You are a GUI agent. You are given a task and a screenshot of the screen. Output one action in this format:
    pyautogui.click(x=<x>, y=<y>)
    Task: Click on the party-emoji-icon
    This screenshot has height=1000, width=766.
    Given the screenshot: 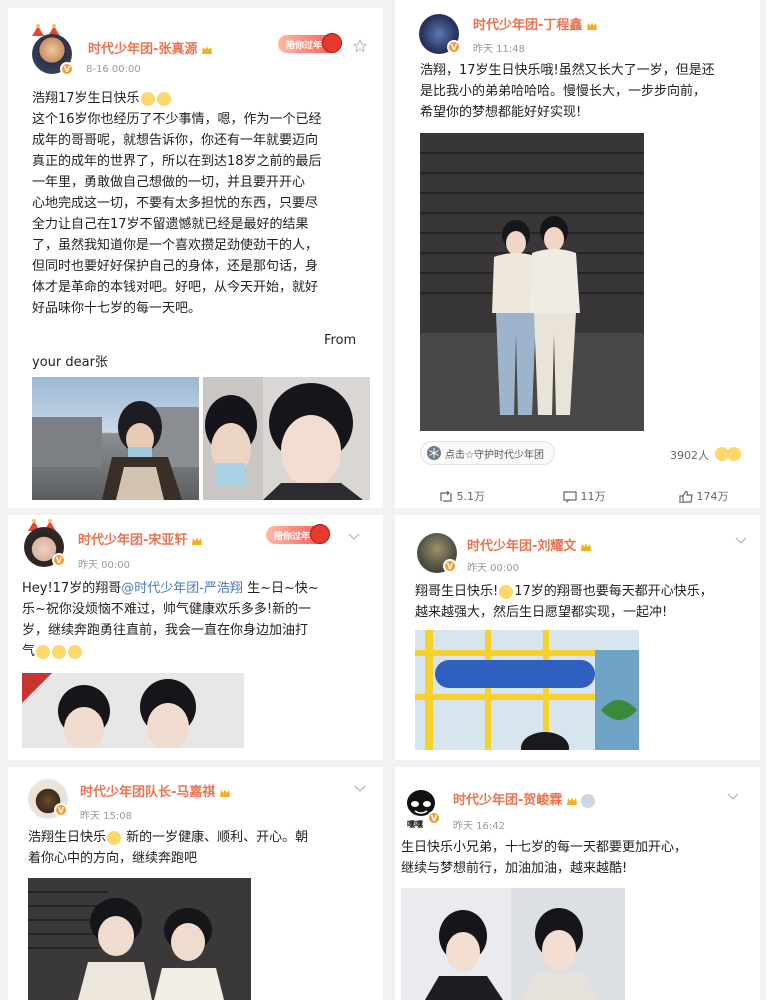 What is the action you would take?
    pyautogui.click(x=506, y=591)
    